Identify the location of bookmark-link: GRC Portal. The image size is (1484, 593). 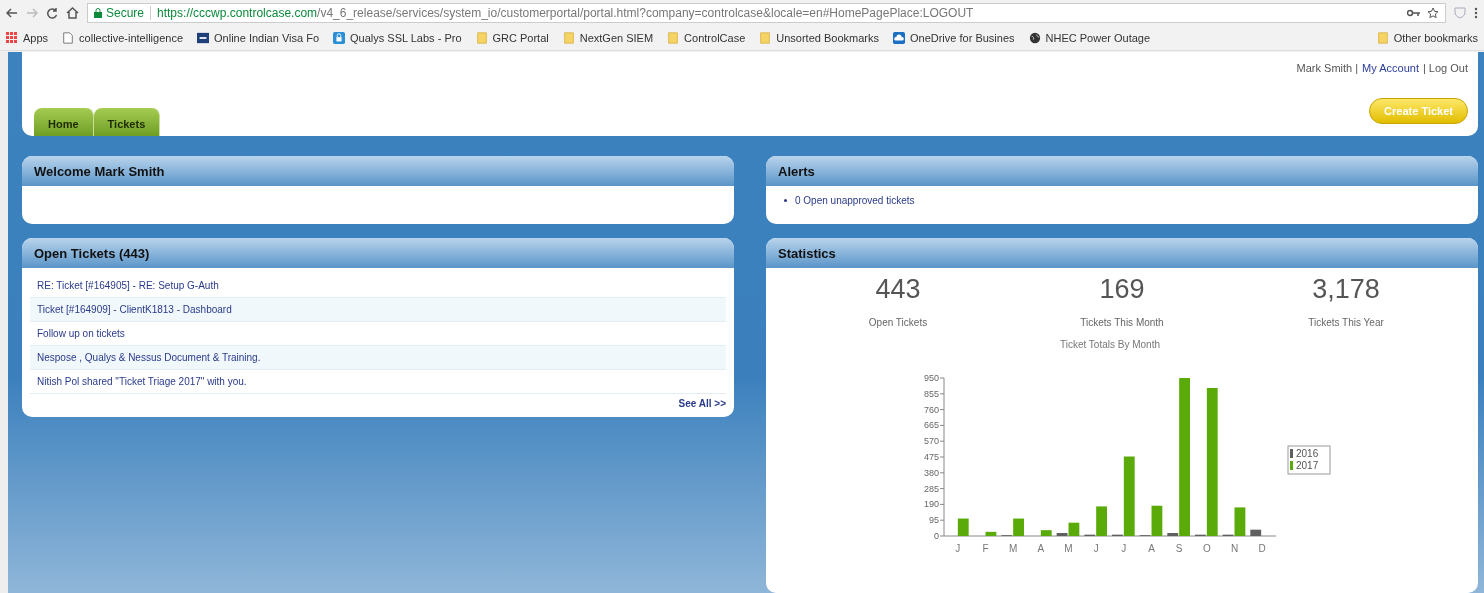
(520, 38).